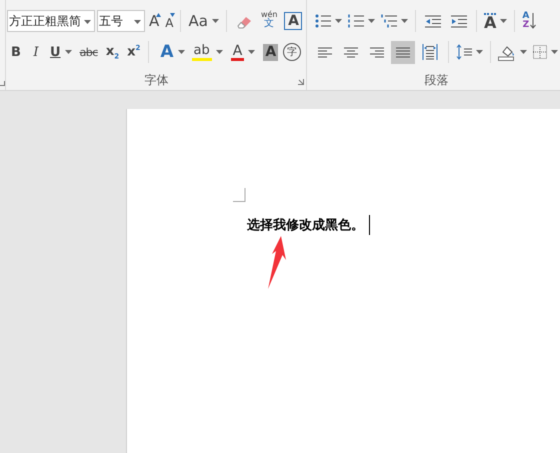  Describe the element at coordinates (156, 80) in the screenshot. I see `group-label: 字体` at that location.